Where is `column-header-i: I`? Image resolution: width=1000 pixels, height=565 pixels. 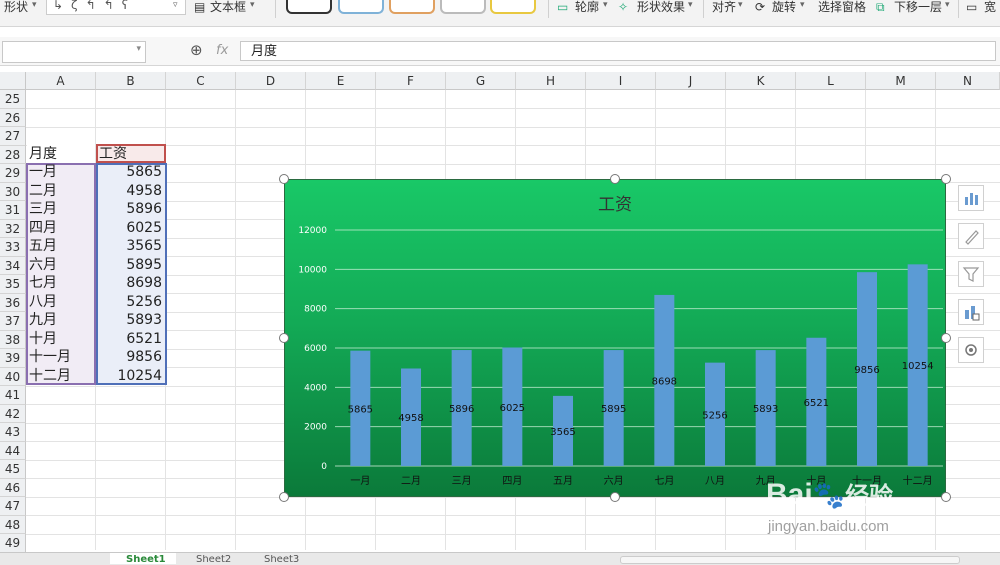
column-header-i: I is located at coordinates (621, 81).